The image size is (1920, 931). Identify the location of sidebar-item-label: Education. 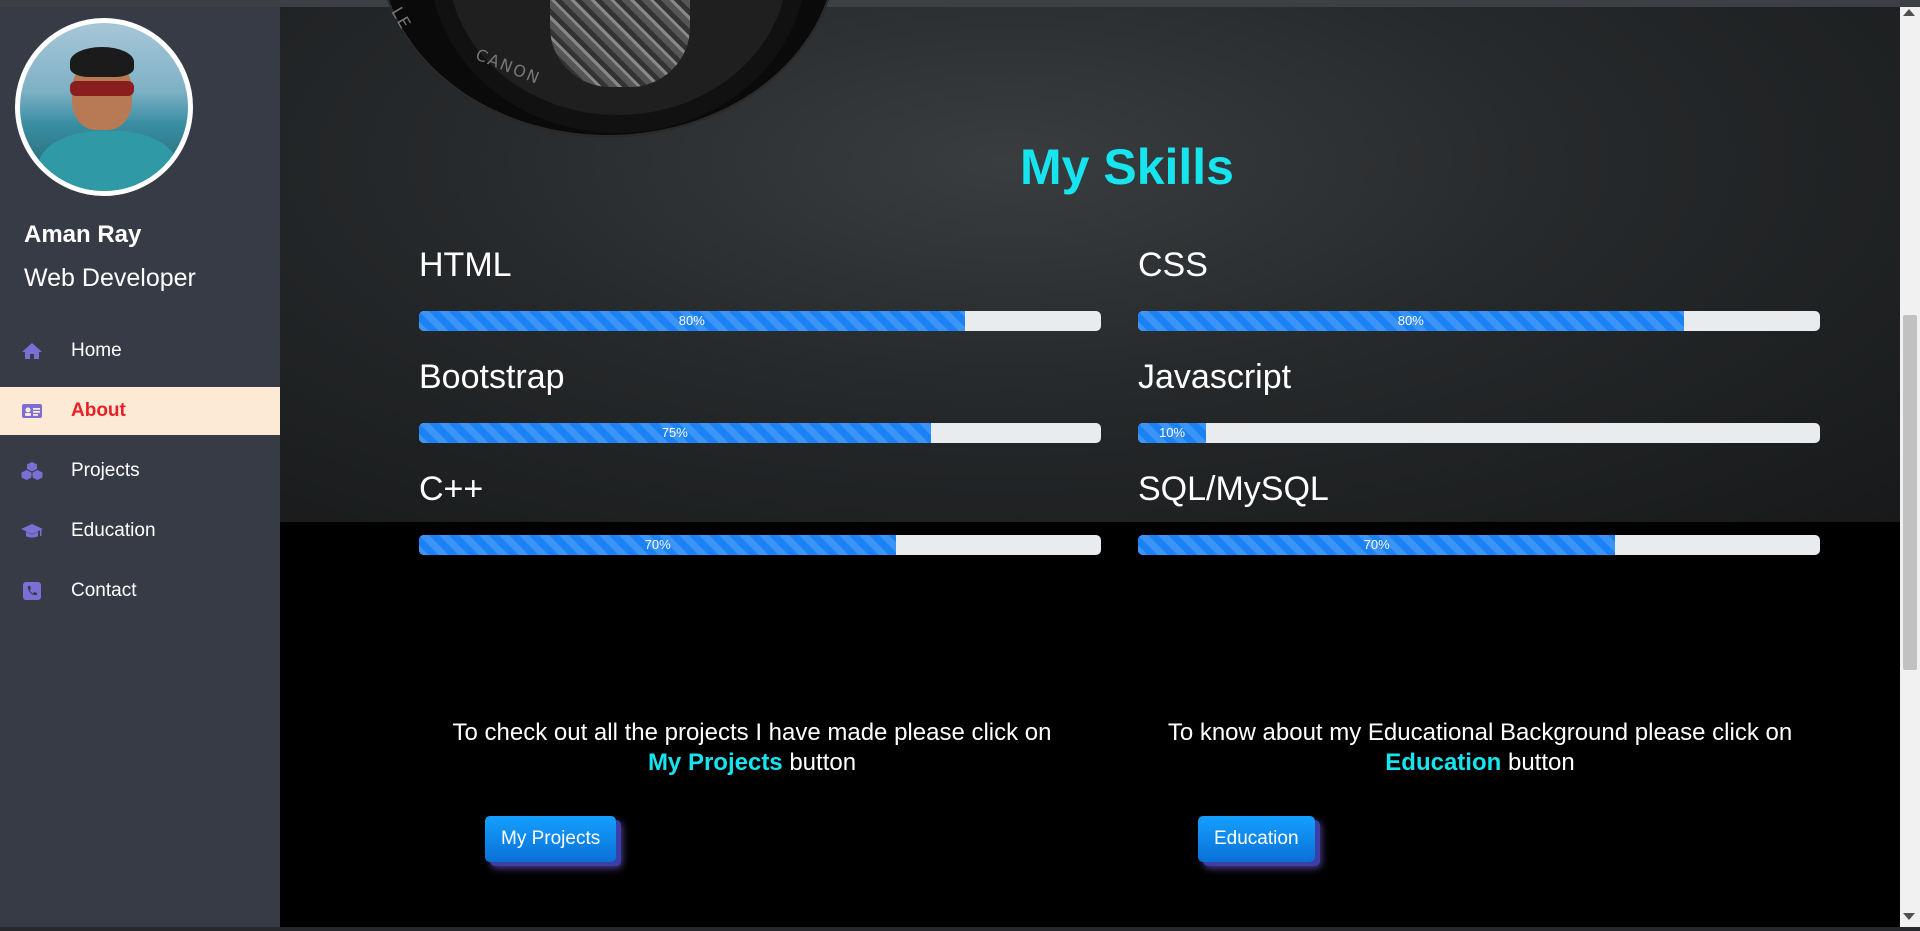
(113, 530).